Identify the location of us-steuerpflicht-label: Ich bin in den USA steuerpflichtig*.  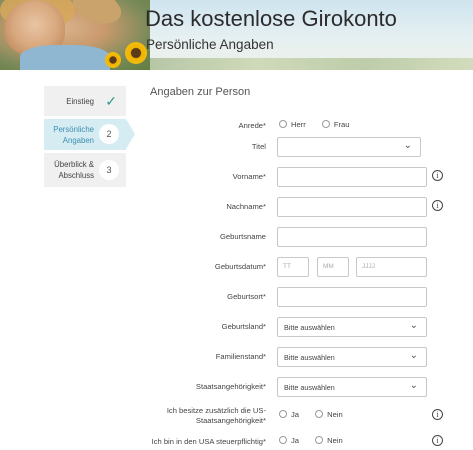
(208, 441).